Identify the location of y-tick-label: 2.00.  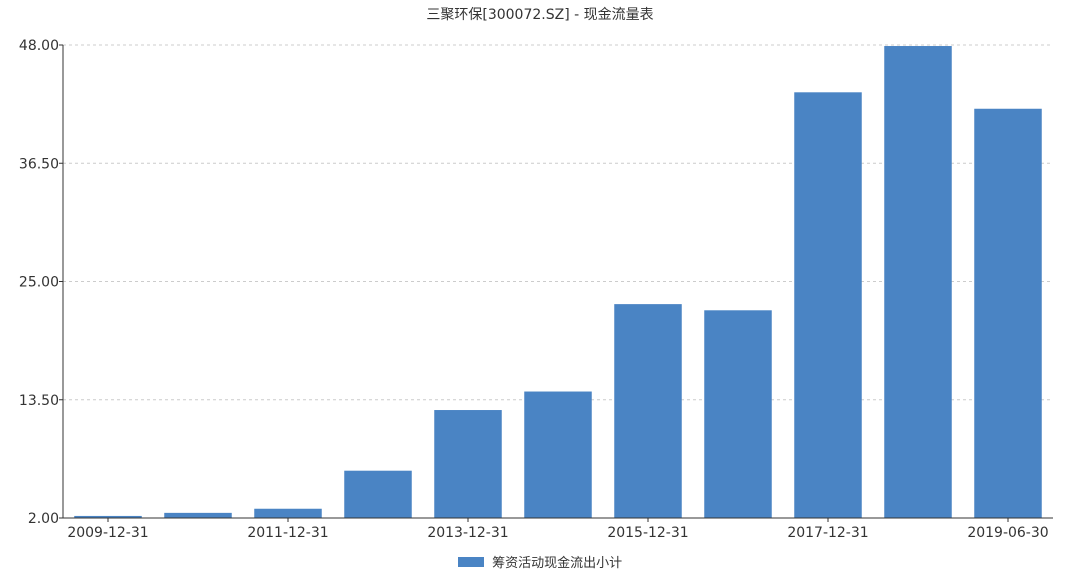
(43, 519).